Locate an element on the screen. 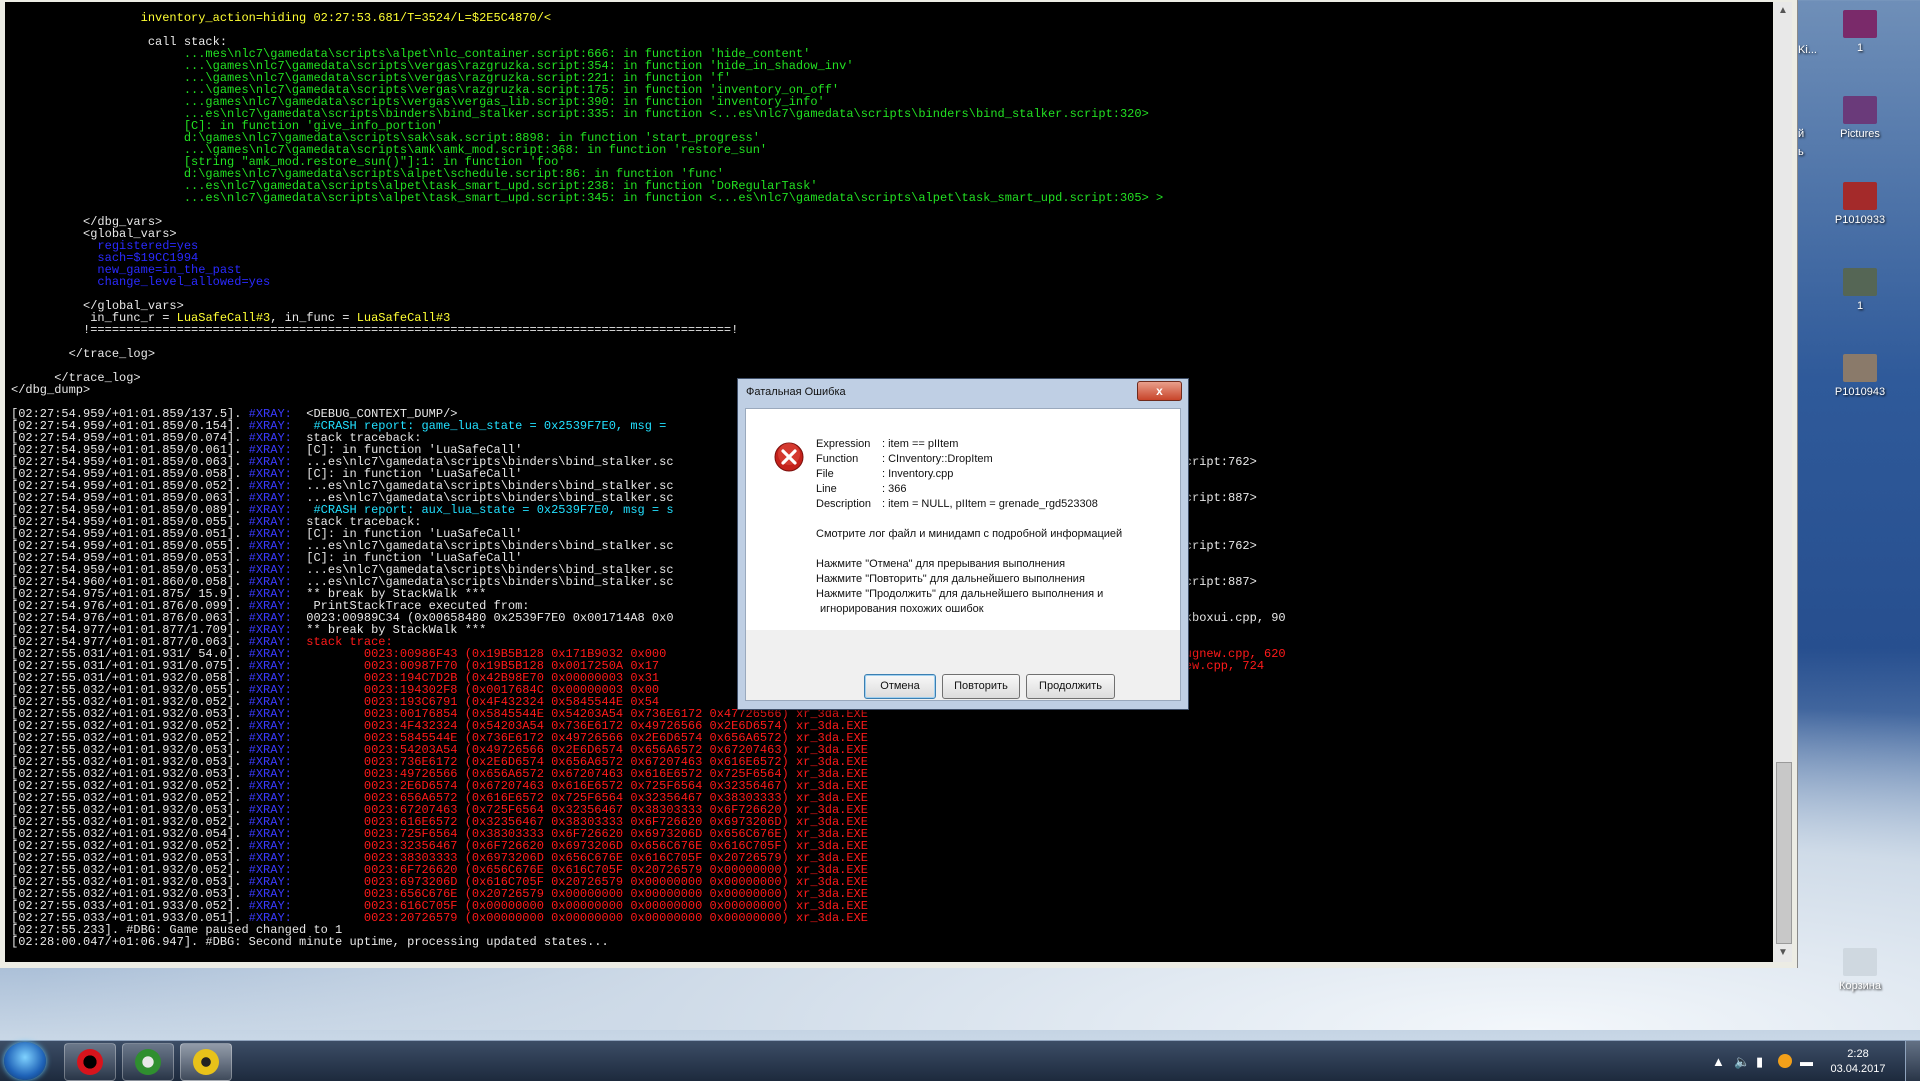 This screenshot has width=1920, height=1081. error-field-key: Description is located at coordinates (844, 504).